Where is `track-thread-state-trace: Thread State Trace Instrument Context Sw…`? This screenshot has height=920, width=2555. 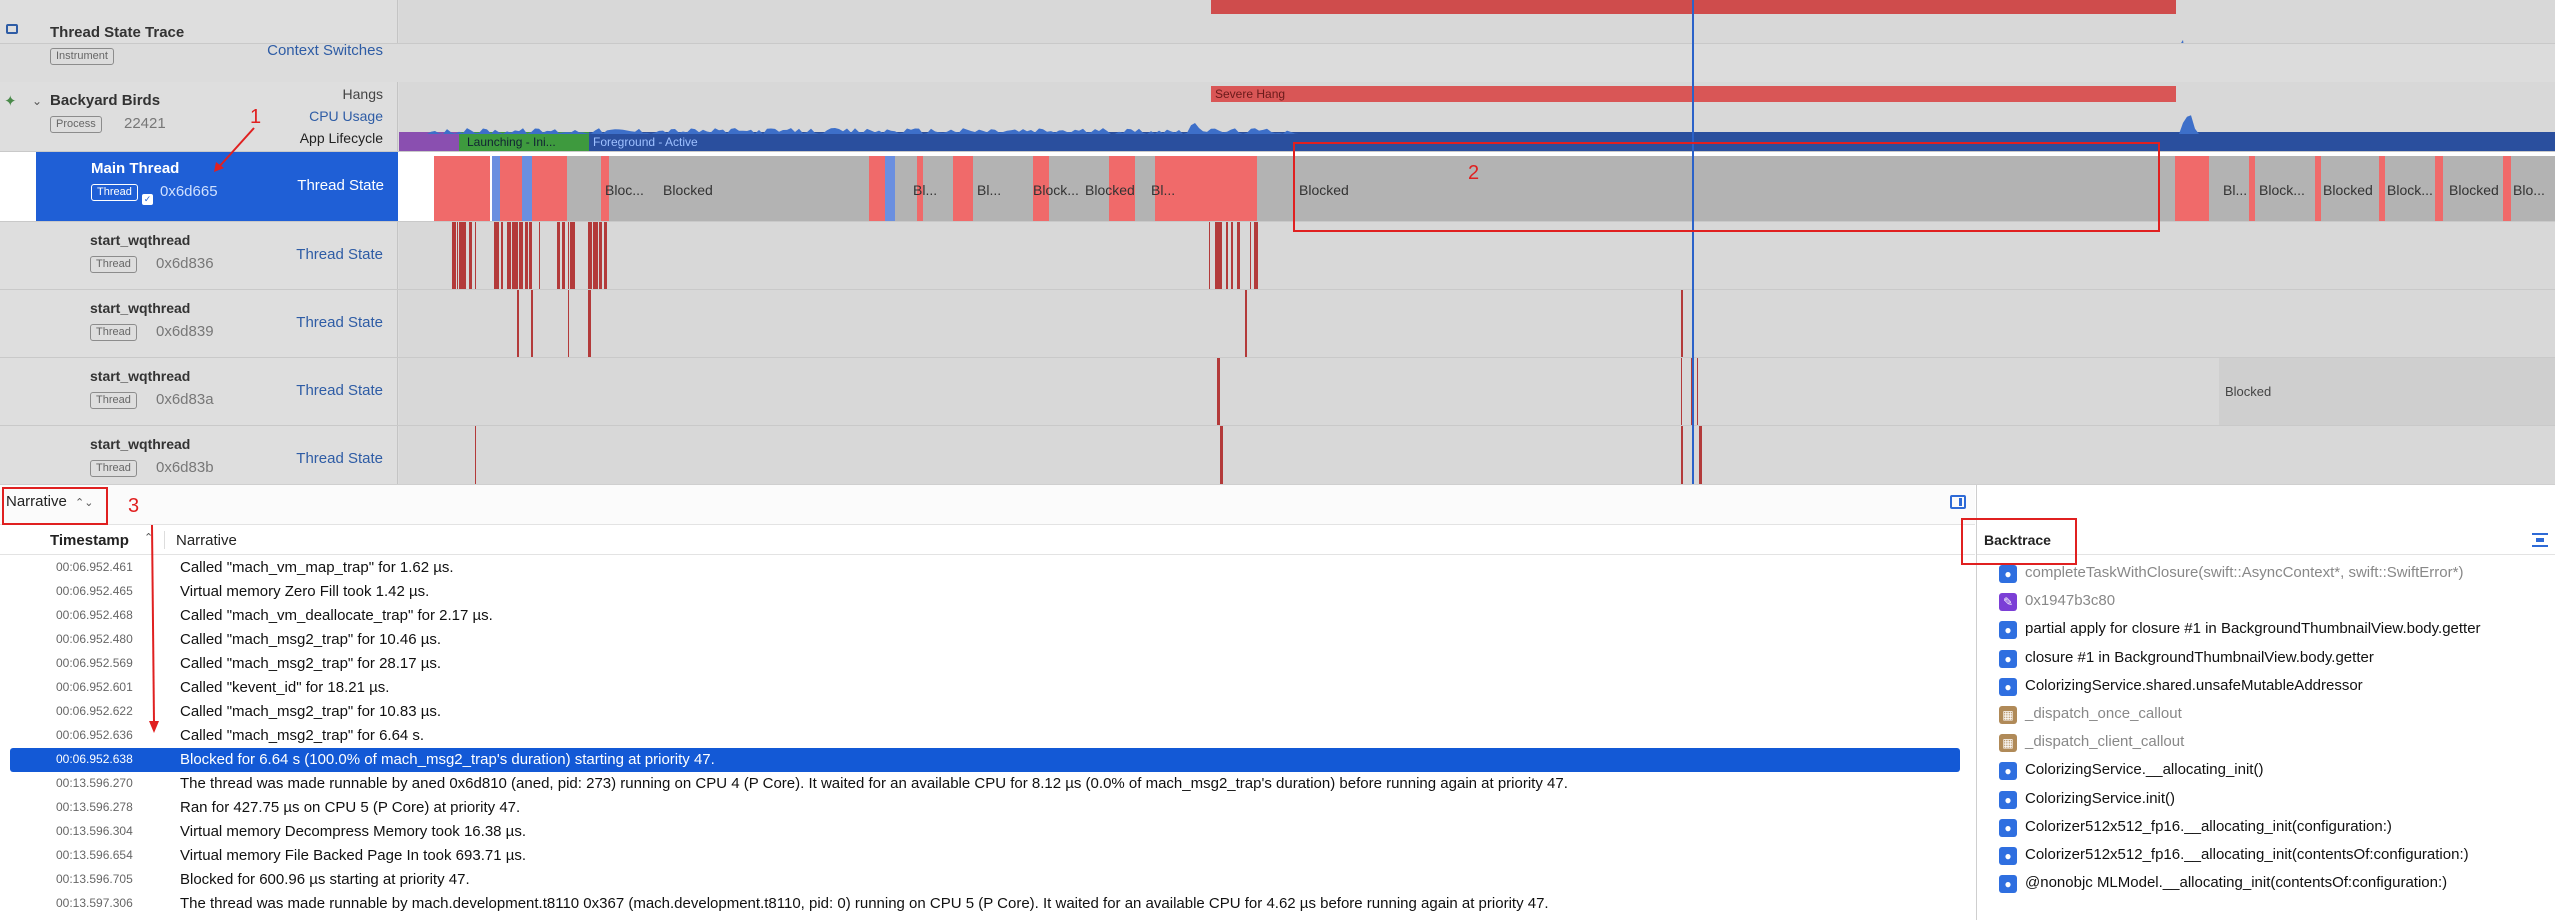 track-thread-state-trace: Thread State Trace Instrument Context Sw… is located at coordinates (1277, 32).